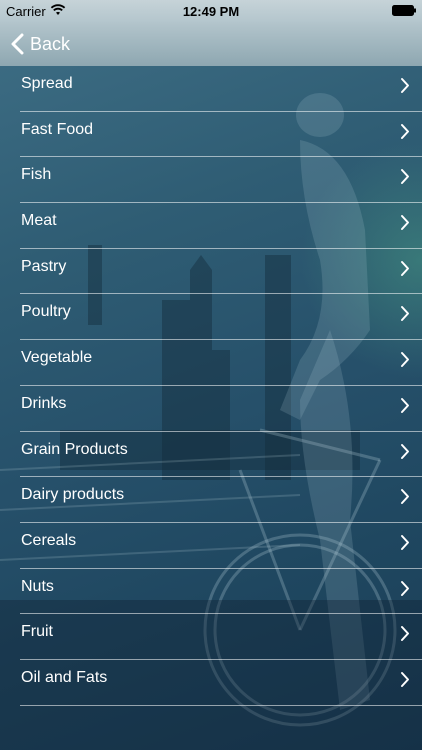  Describe the element at coordinates (221, 317) in the screenshot. I see `list-item-poultry: Poultry` at that location.